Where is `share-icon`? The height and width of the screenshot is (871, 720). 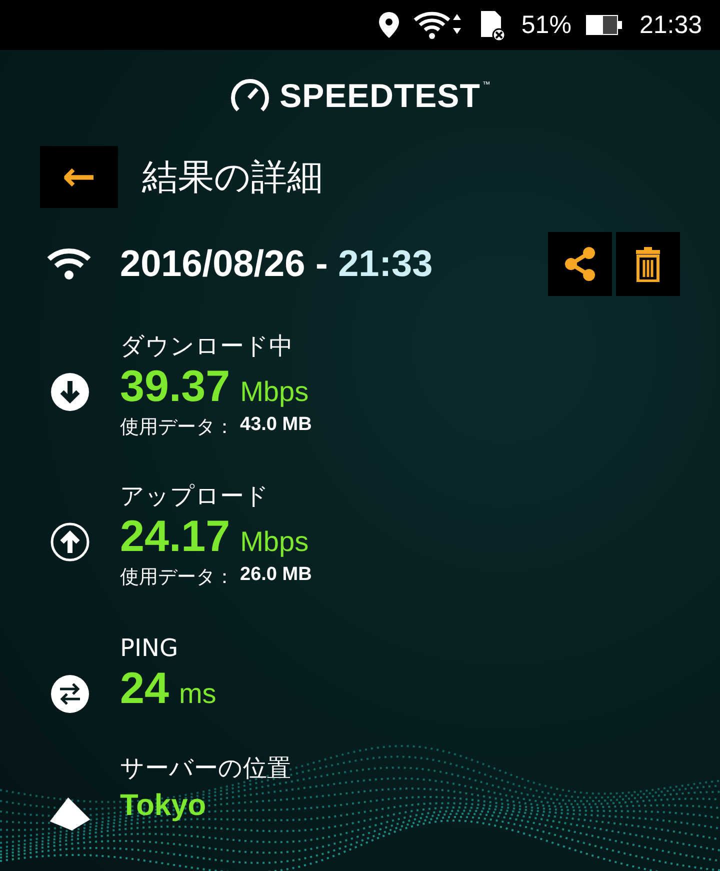 share-icon is located at coordinates (580, 264).